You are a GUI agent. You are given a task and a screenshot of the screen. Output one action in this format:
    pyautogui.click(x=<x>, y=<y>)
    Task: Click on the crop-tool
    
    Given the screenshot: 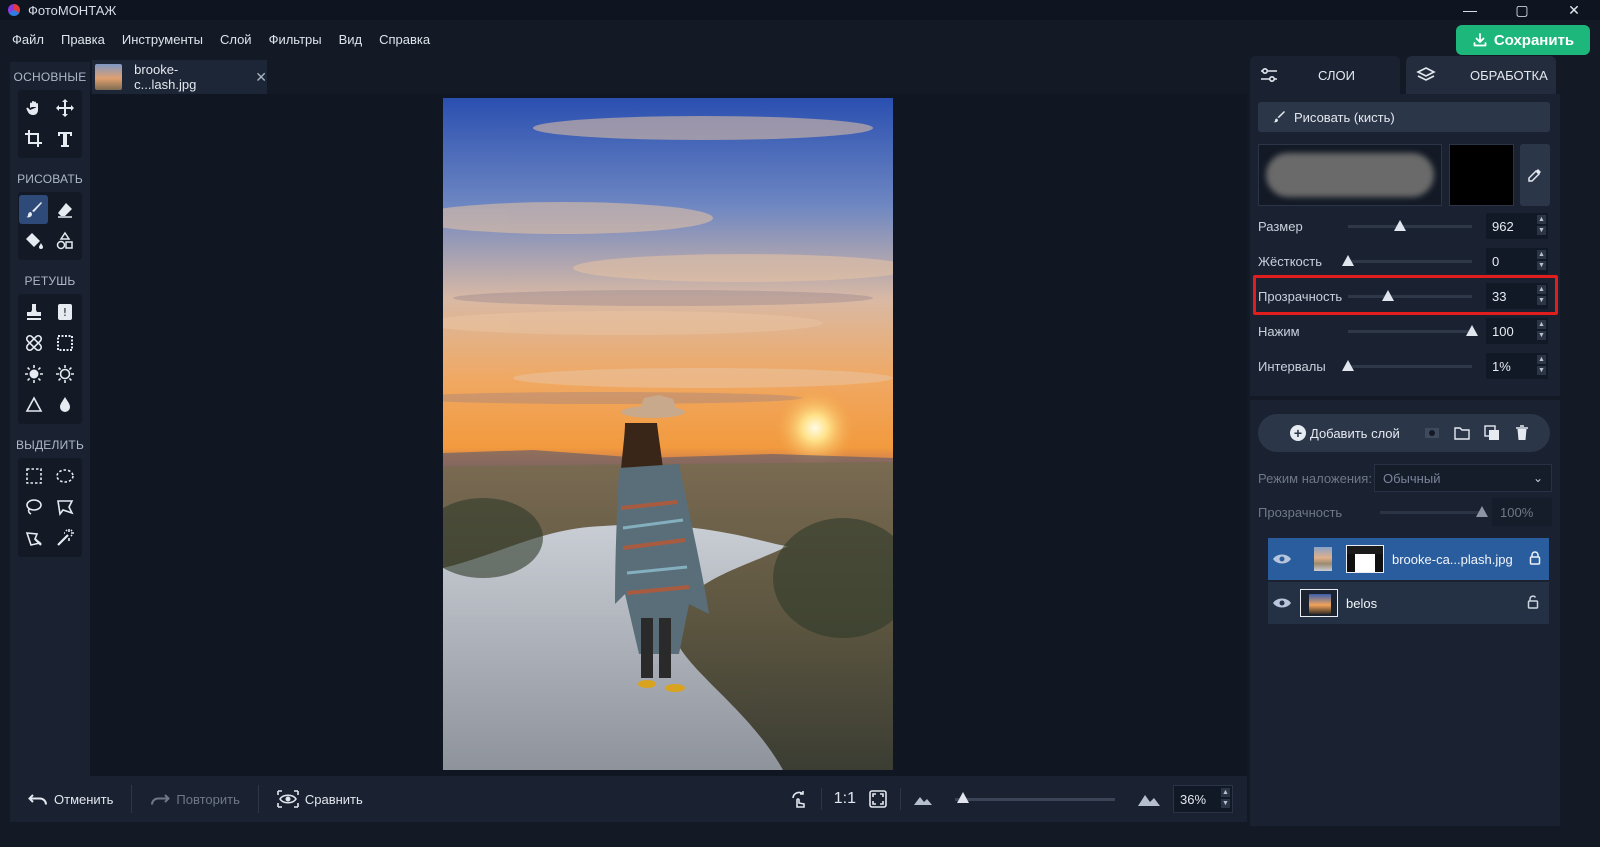 What is the action you would take?
    pyautogui.click(x=33, y=138)
    